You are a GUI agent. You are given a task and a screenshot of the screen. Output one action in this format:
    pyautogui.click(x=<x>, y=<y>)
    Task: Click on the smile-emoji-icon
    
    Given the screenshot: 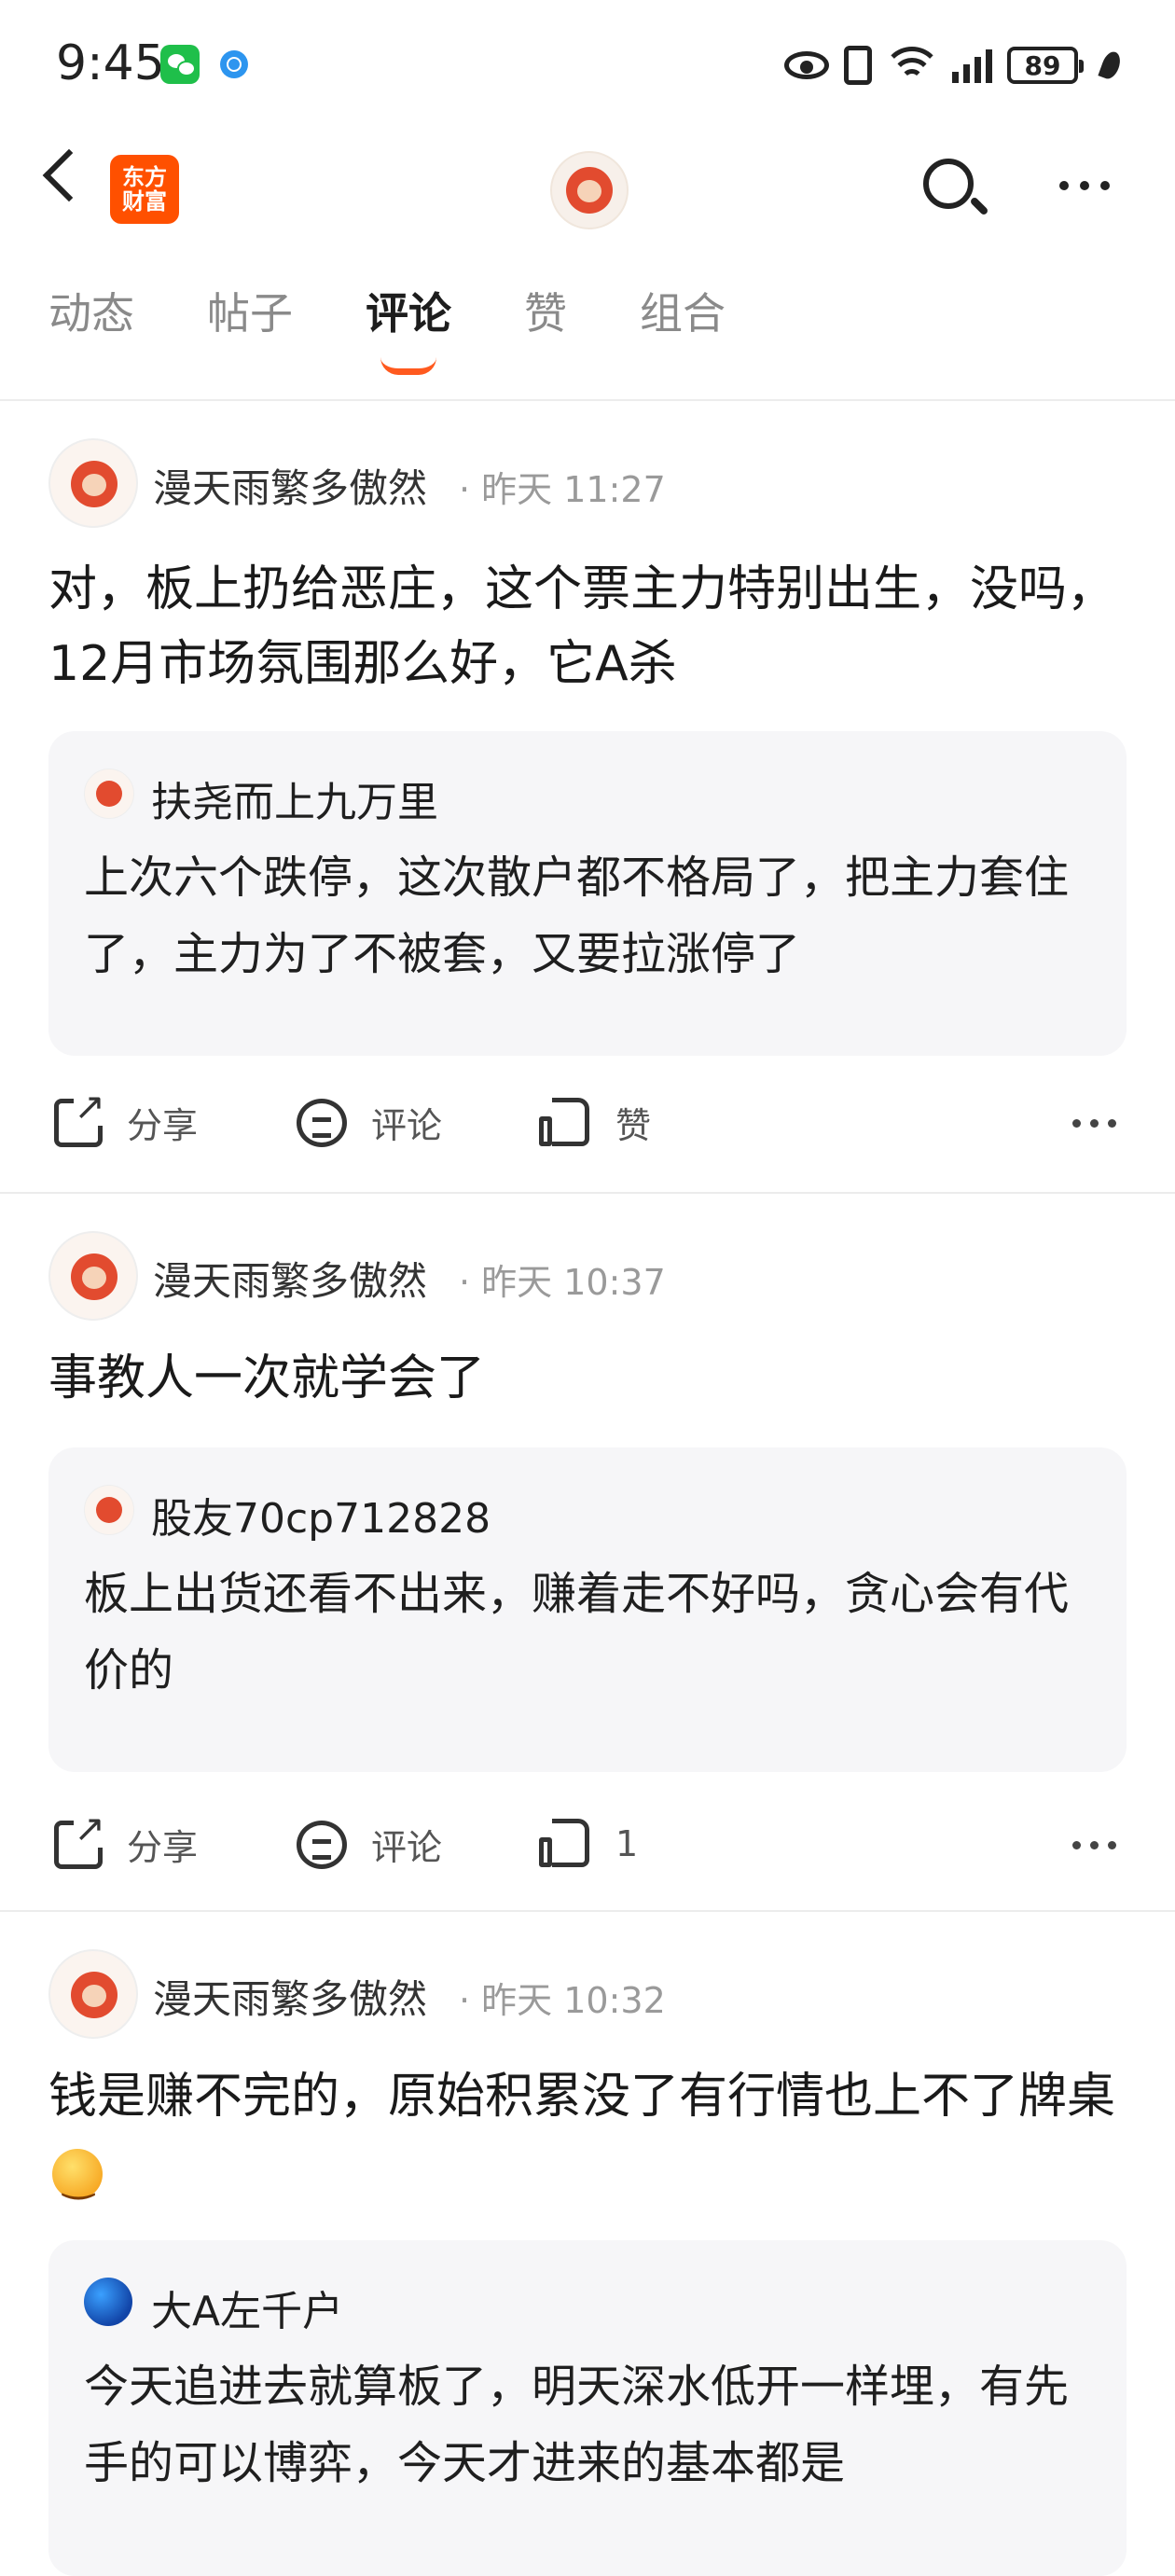 What is the action you would take?
    pyautogui.click(x=77, y=2178)
    